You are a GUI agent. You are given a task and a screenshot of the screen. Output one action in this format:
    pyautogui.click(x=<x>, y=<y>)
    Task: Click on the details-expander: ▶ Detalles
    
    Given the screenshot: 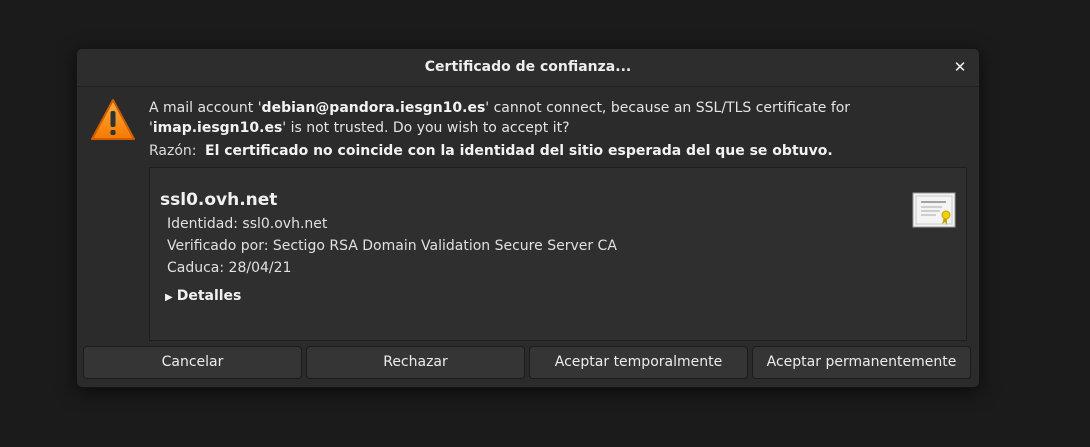 What is the action you would take?
    pyautogui.click(x=203, y=296)
    